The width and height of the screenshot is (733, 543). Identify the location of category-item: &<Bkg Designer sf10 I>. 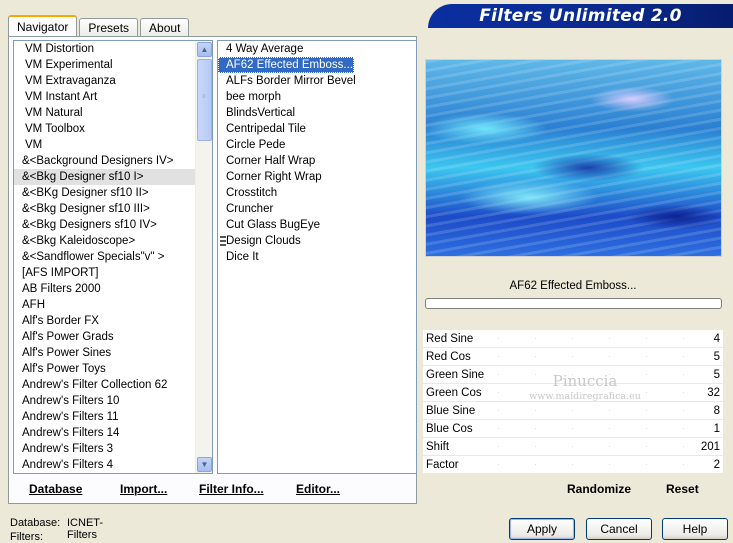
(113, 177).